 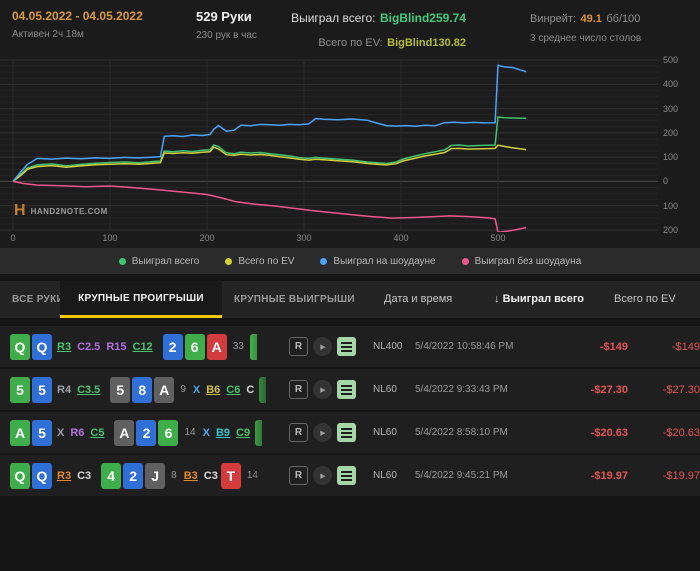 I want to click on pot-size: 14, so click(x=190, y=432).